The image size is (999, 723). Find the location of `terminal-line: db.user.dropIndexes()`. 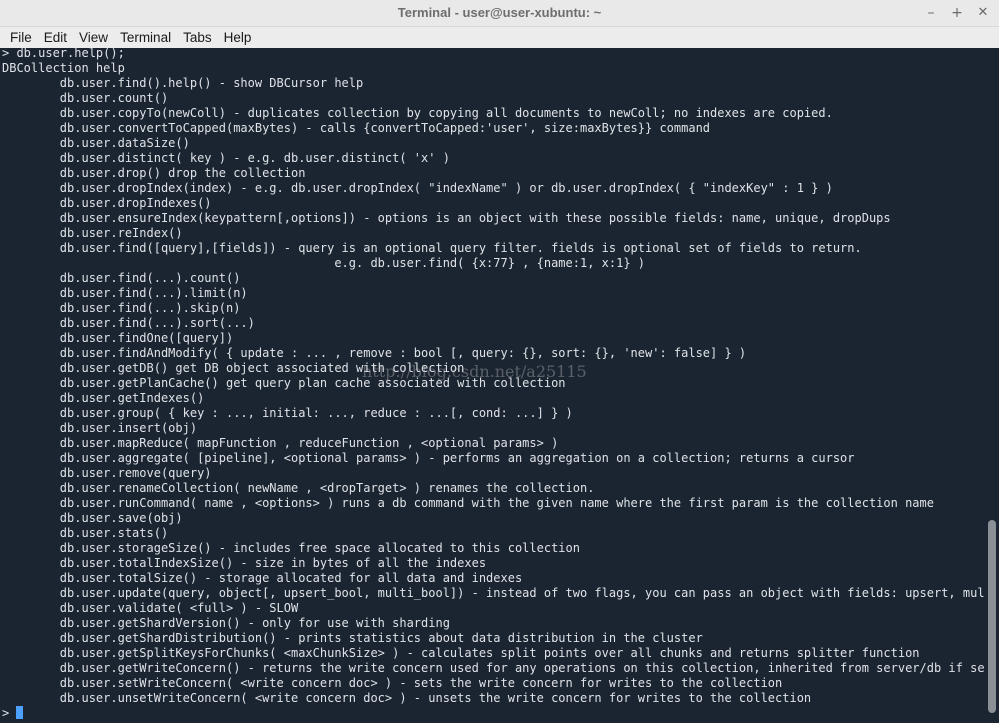

terminal-line: db.user.dropIndexes() is located at coordinates (107, 203).